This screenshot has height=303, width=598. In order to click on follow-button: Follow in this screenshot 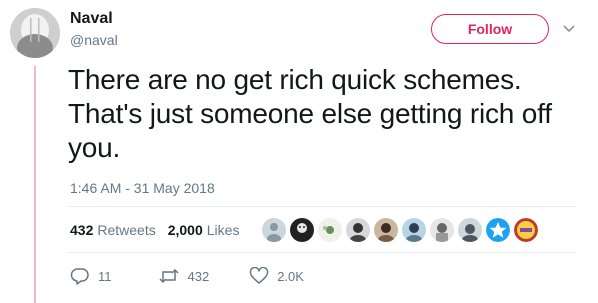, I will do `click(490, 29)`.